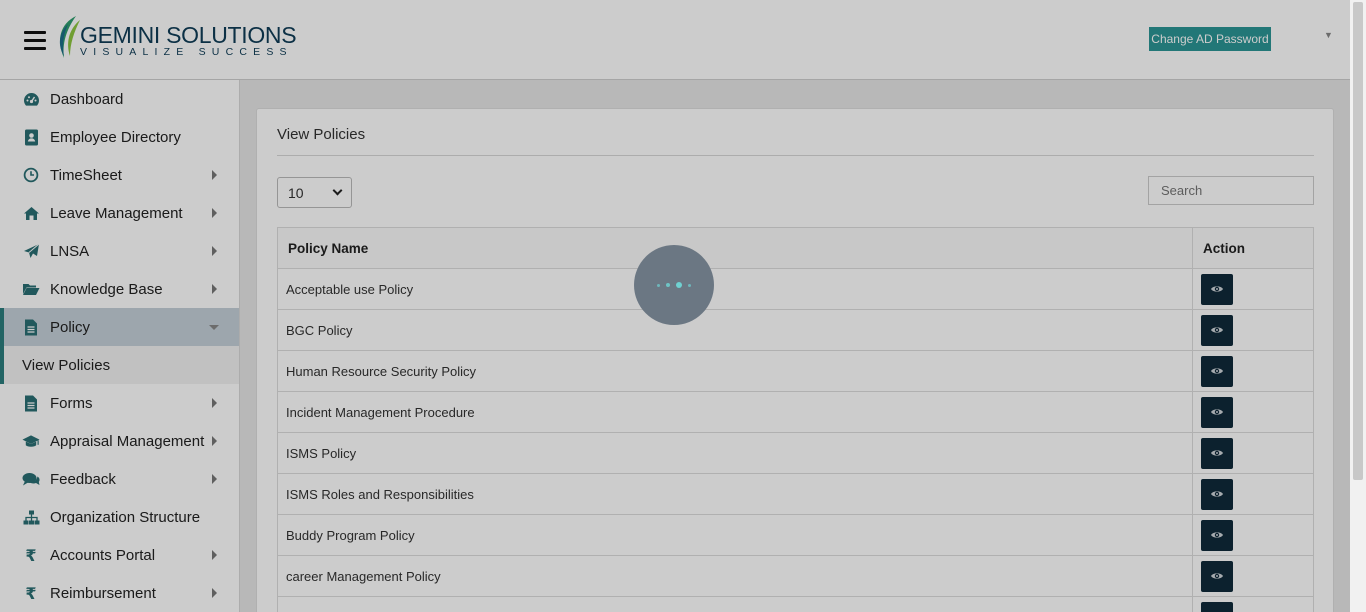 The image size is (1366, 612). I want to click on vertical-scrollbar, so click(1358, 306).